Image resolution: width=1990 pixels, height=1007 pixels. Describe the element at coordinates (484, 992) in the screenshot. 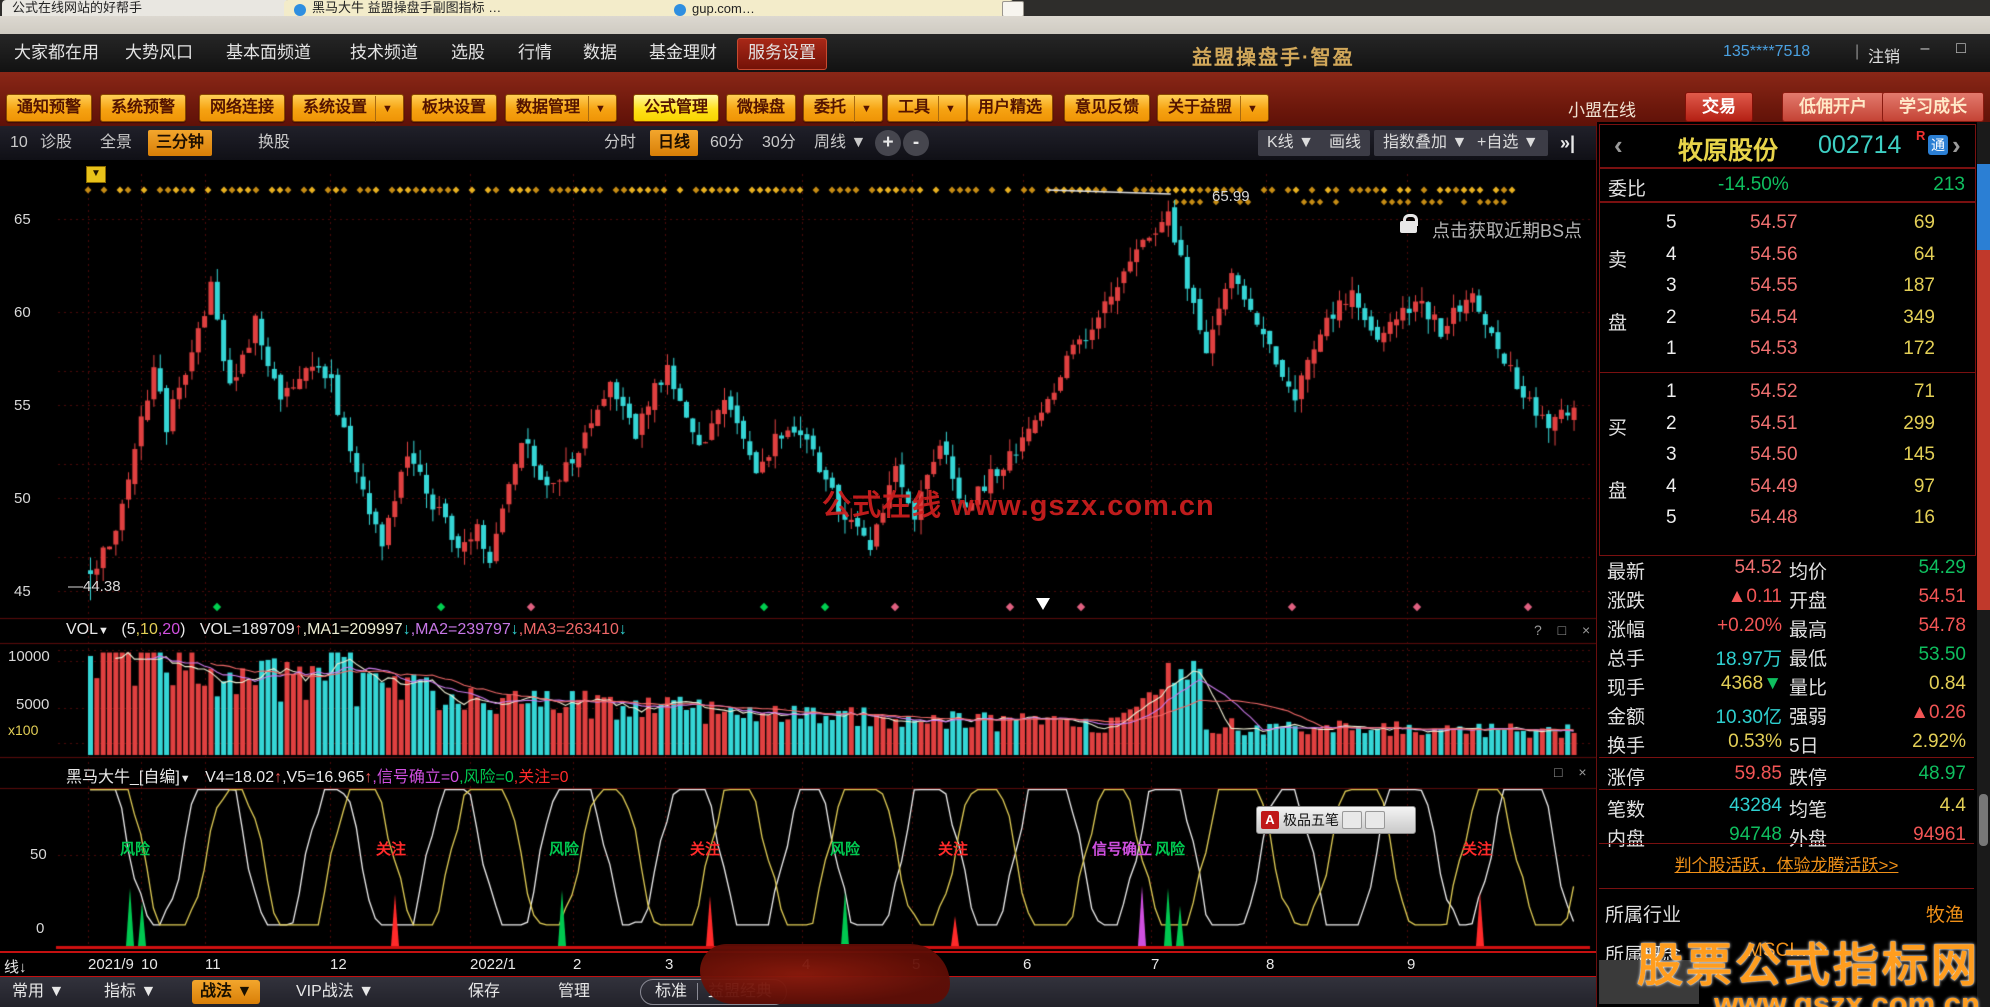

I see `bottombar-item-保存: 保存` at that location.